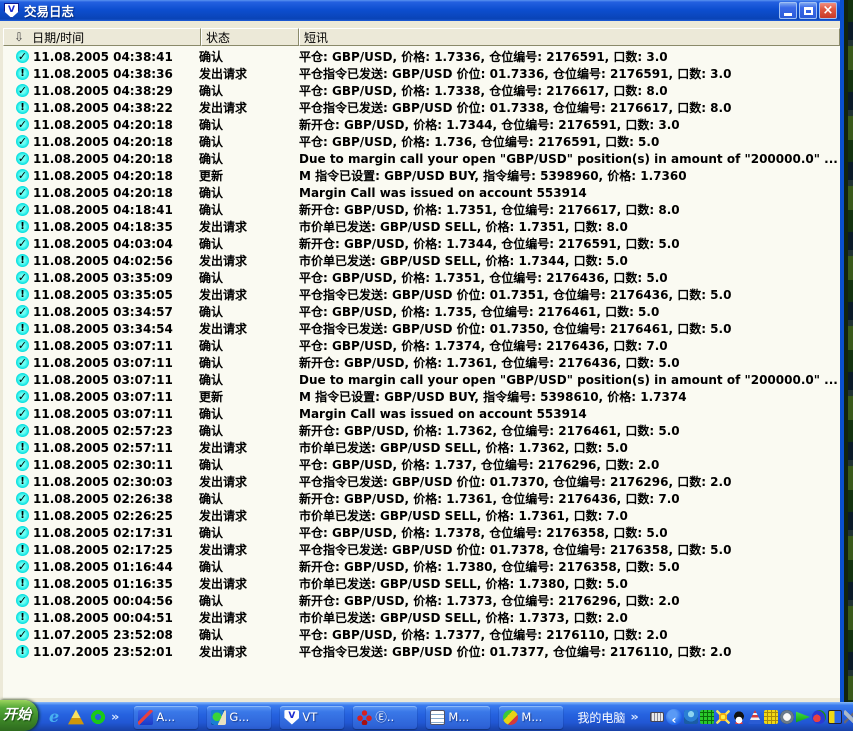 Image resolution: width=853 pixels, height=731 pixels. What do you see at coordinates (828, 10) in the screenshot?
I see `close-button: ×` at bounding box center [828, 10].